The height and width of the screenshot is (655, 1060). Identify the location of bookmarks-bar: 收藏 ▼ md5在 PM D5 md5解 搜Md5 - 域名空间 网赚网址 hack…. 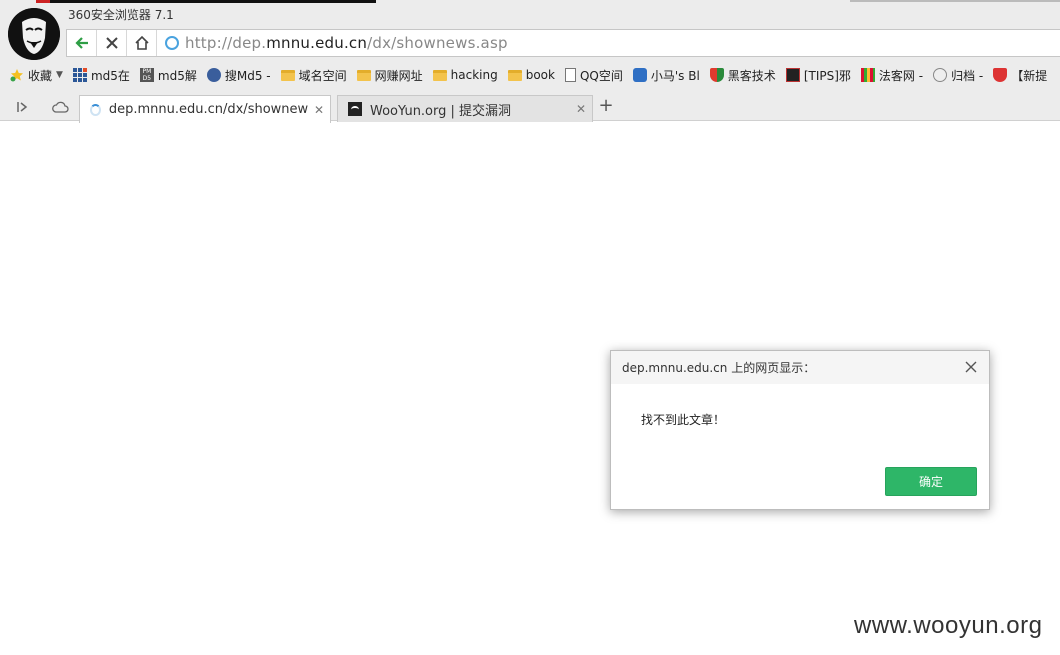
(530, 75).